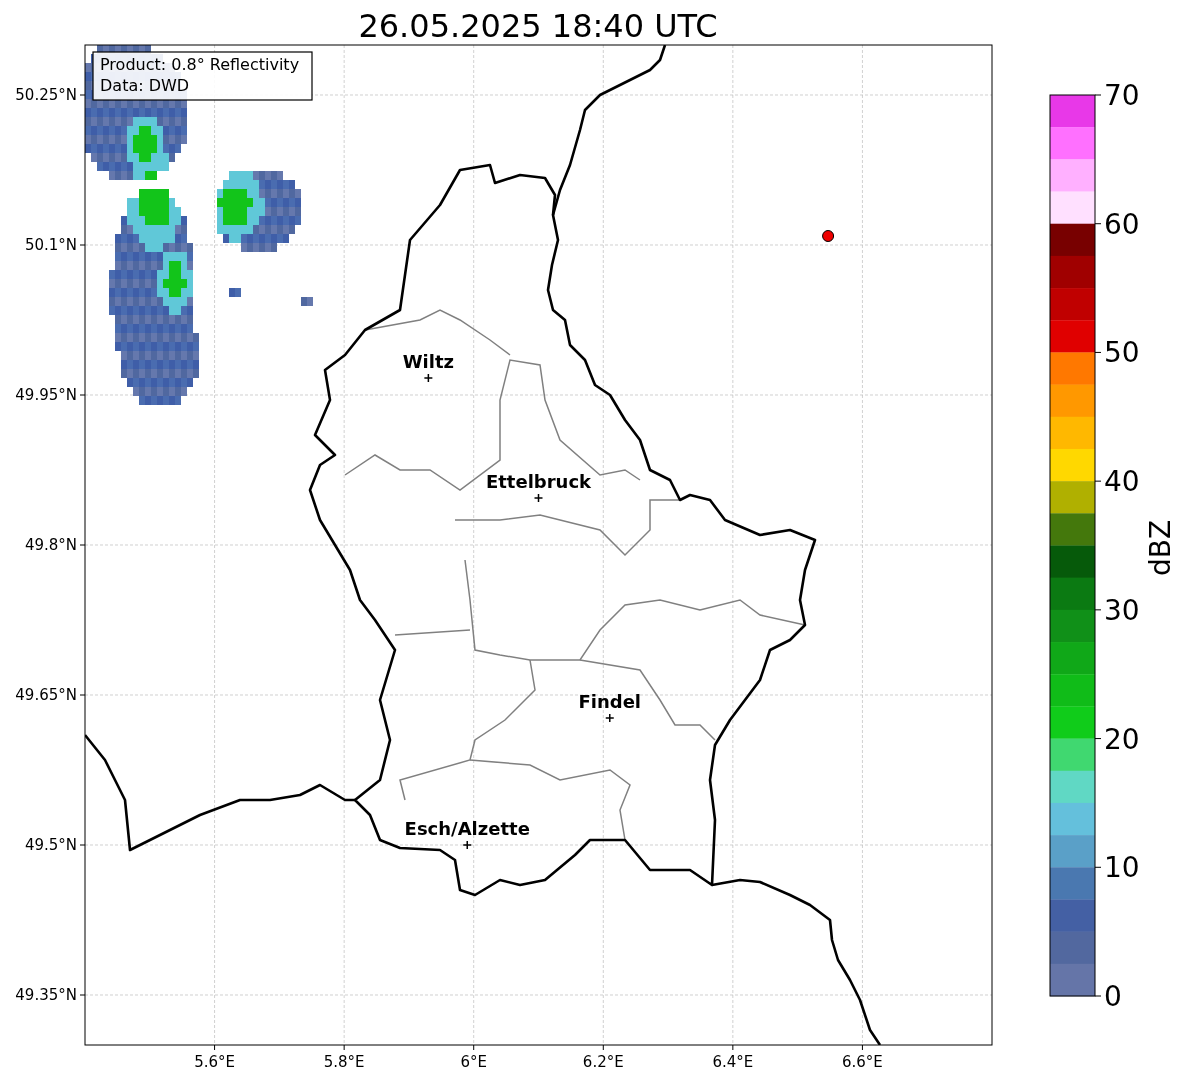 The height and width of the screenshot is (1081, 1184). Describe the element at coordinates (344, 1062) in the screenshot. I see `longitude-label: 5.8°E` at that location.